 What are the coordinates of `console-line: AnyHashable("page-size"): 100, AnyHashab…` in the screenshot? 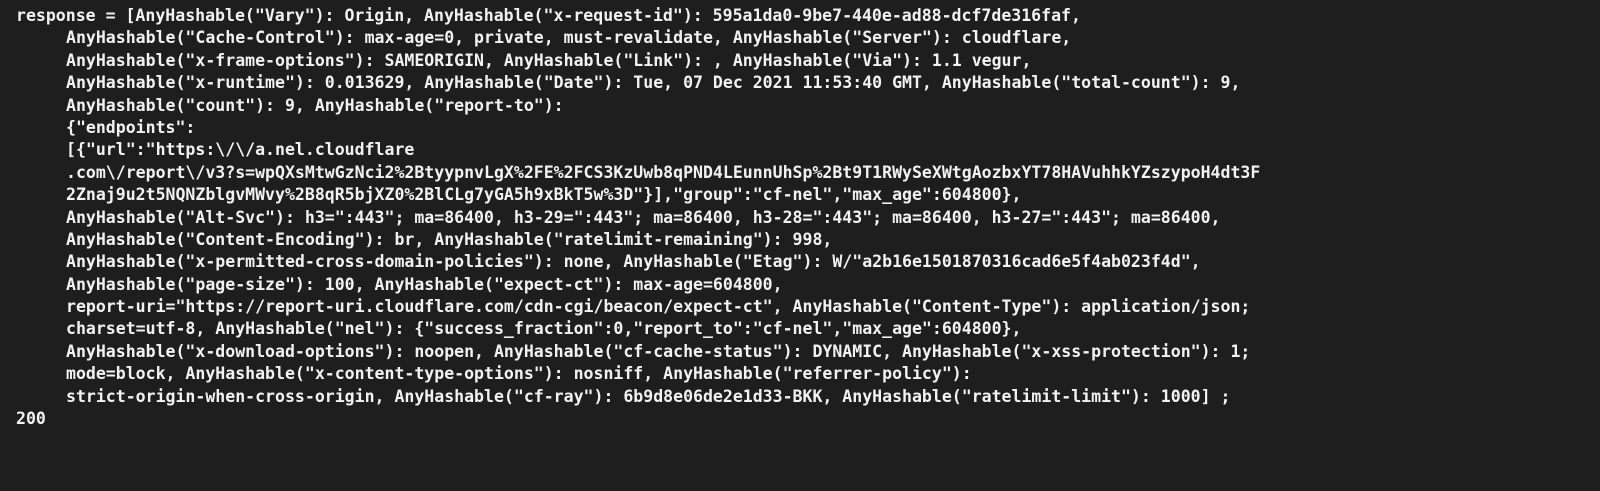 It's located at (424, 284).